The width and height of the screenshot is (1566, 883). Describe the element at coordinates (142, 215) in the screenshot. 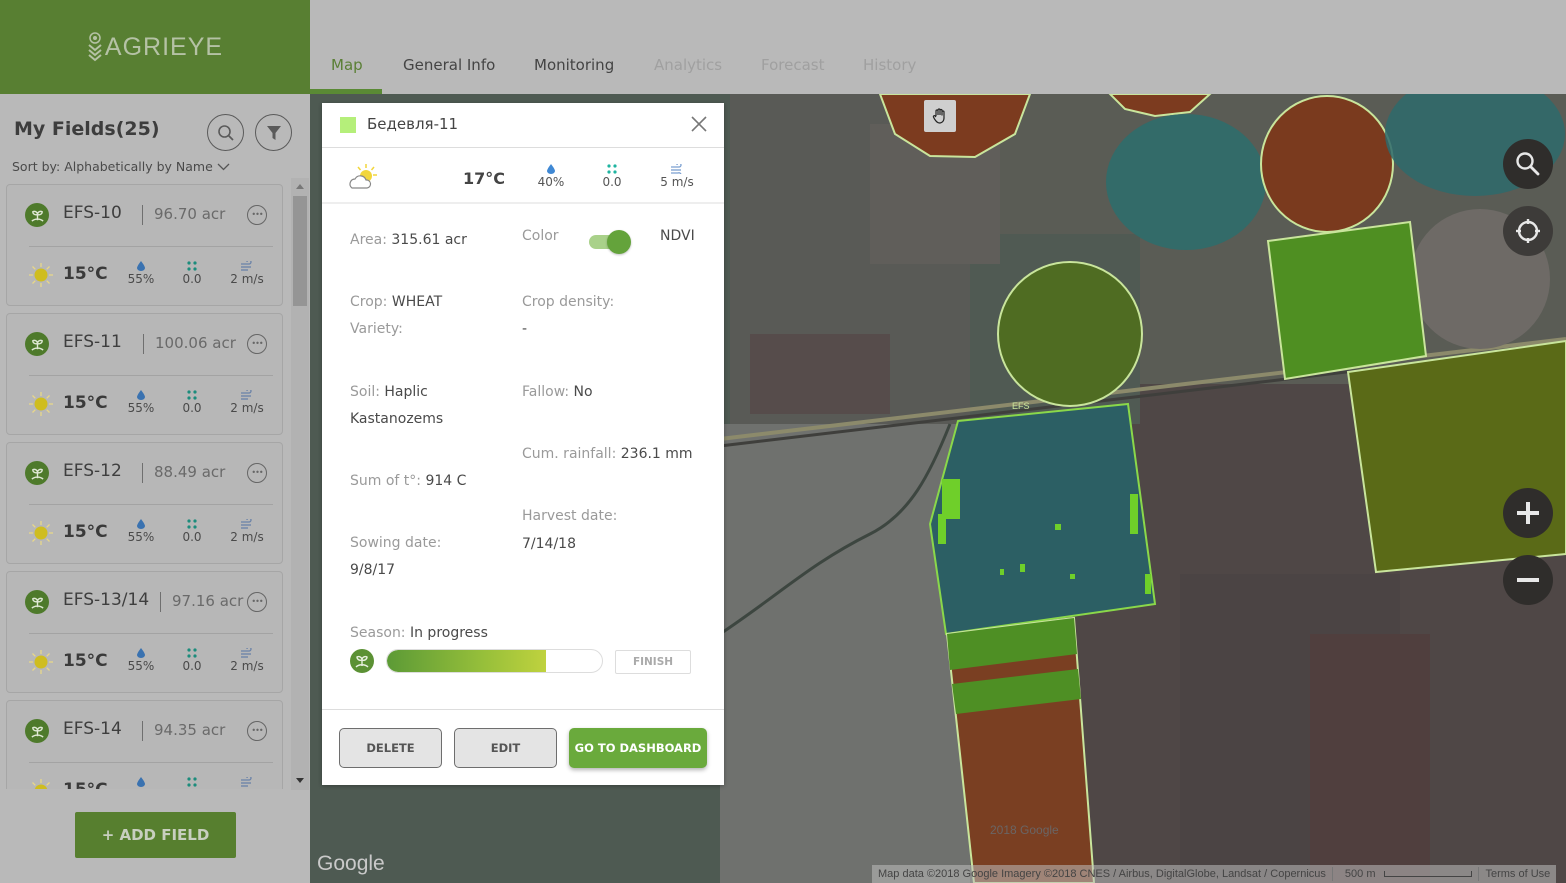

I see `divider` at that location.